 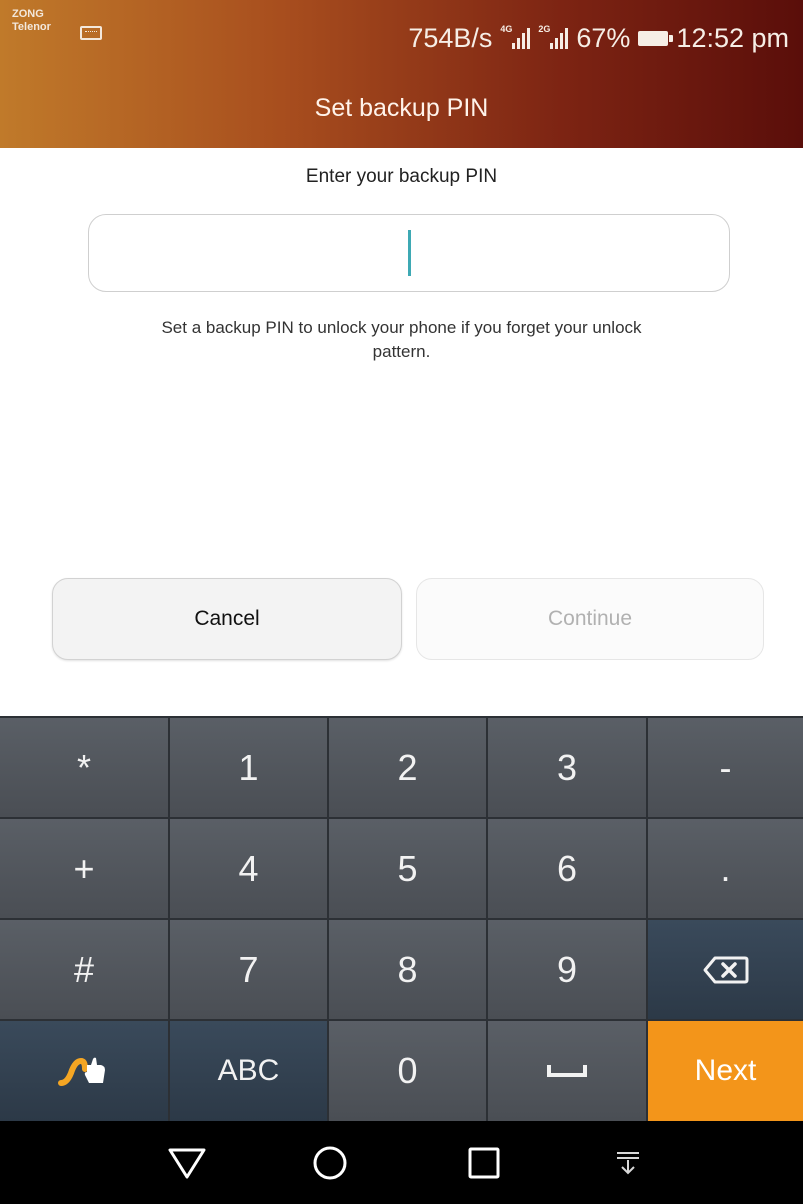 I want to click on key-swype, so click(x=84, y=1071).